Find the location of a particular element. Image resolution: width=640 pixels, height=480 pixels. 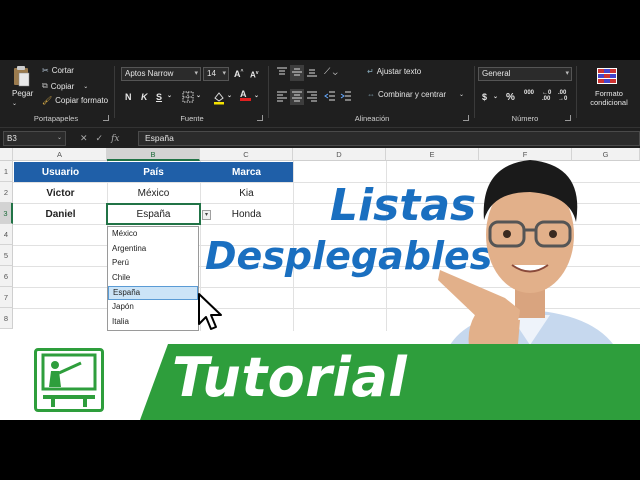

name-box-value: B3 is located at coordinates (12, 138).